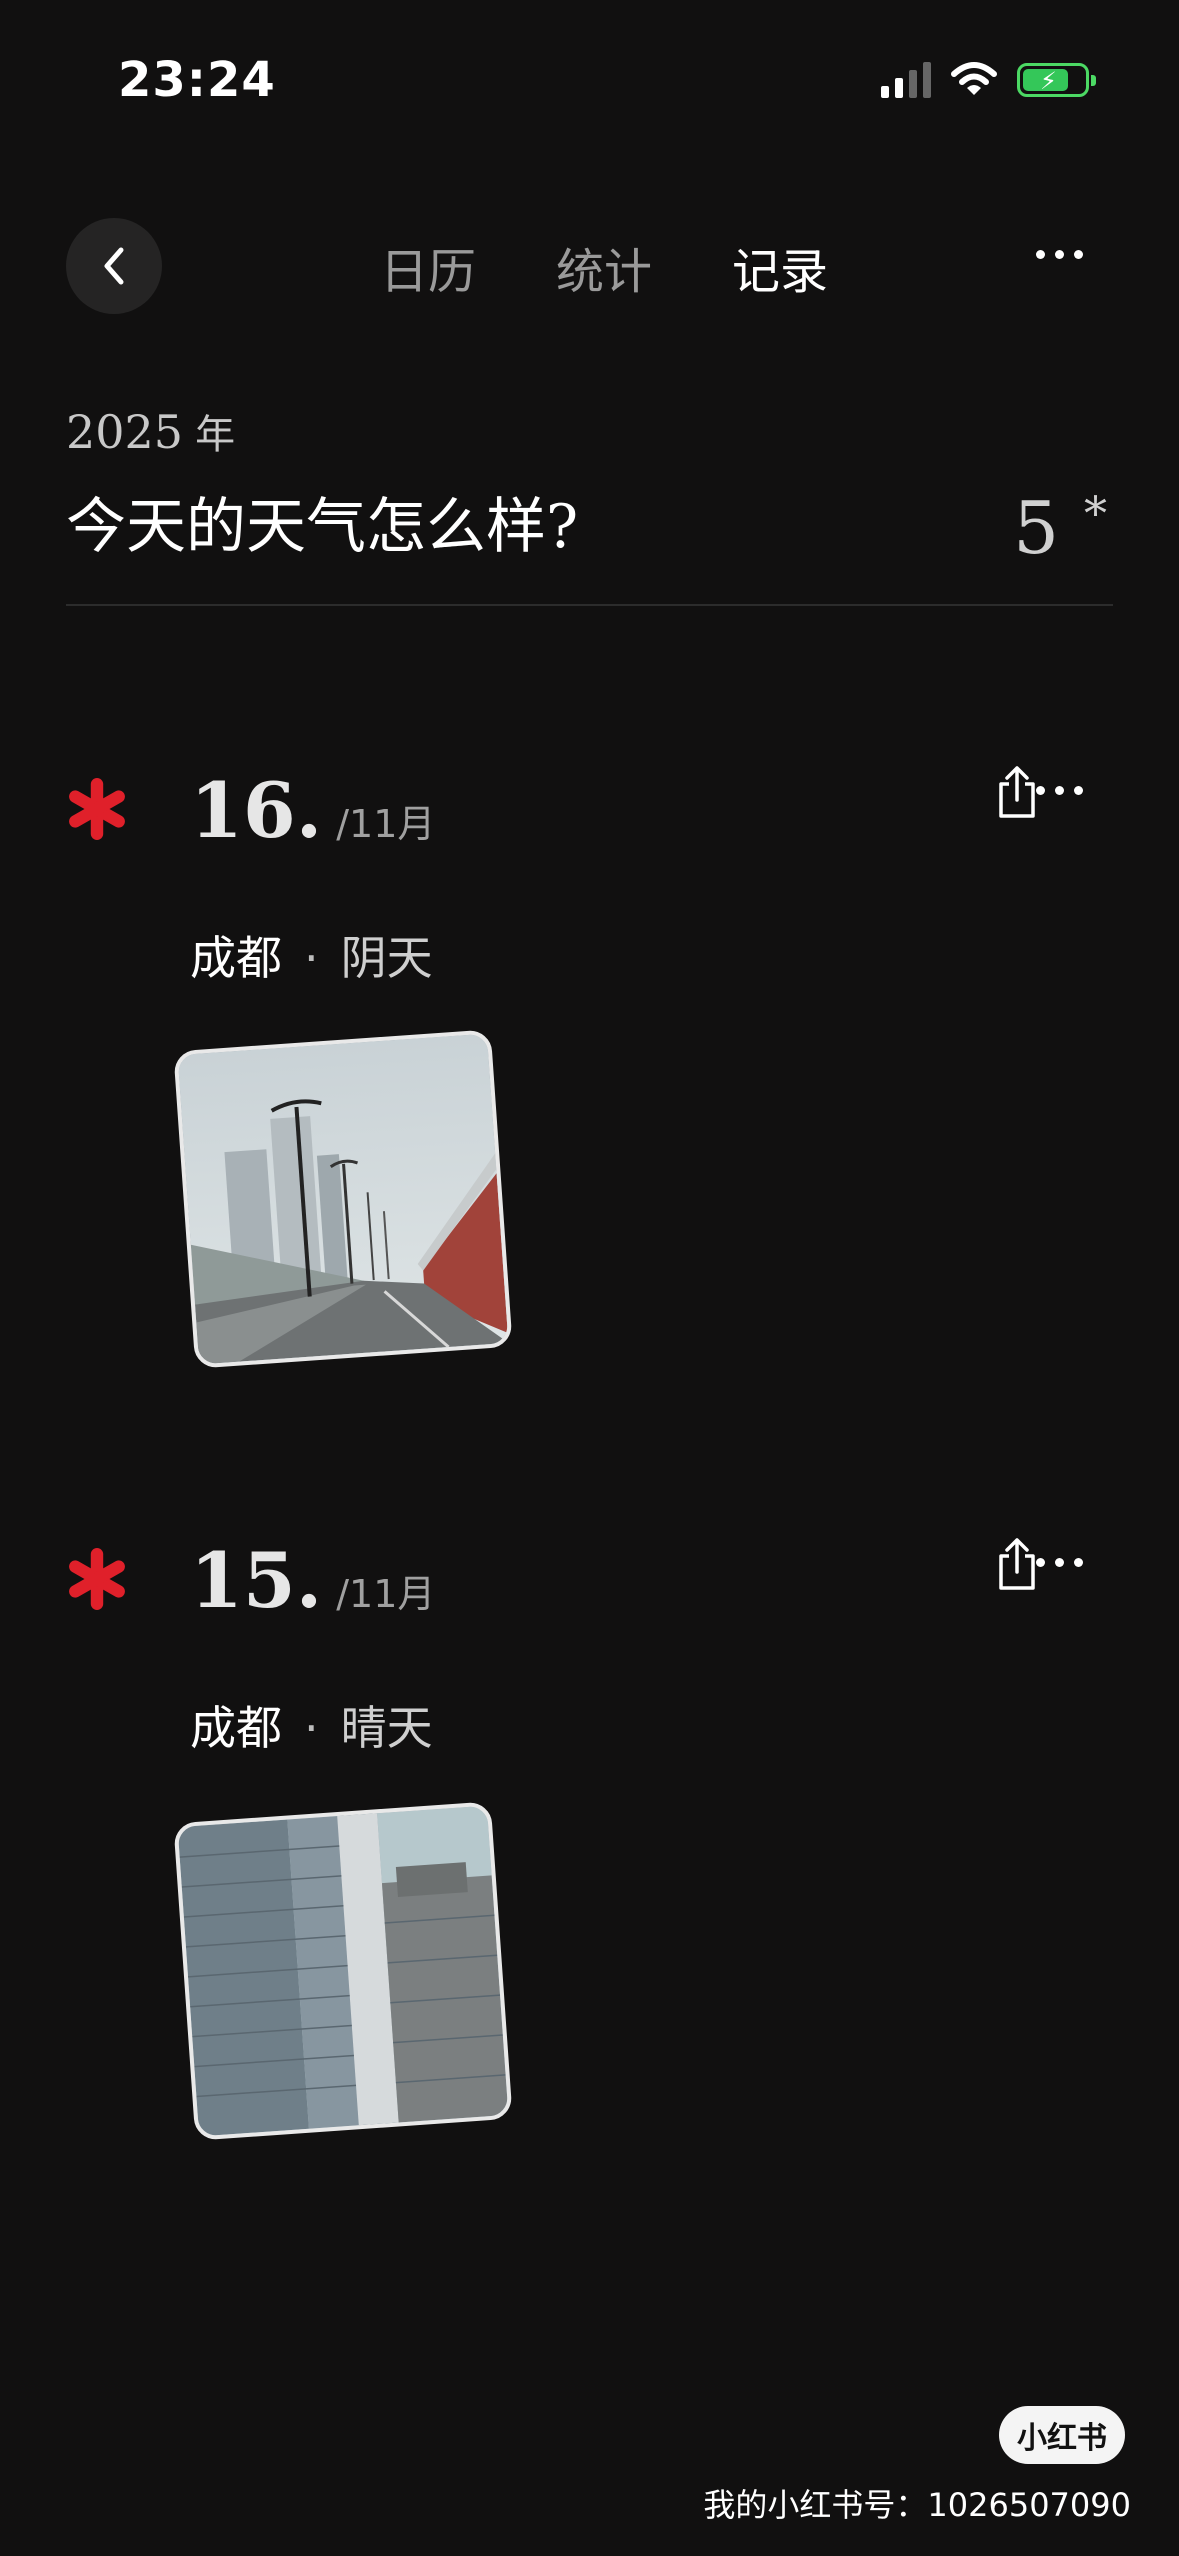  I want to click on signal-icon, so click(906, 80).